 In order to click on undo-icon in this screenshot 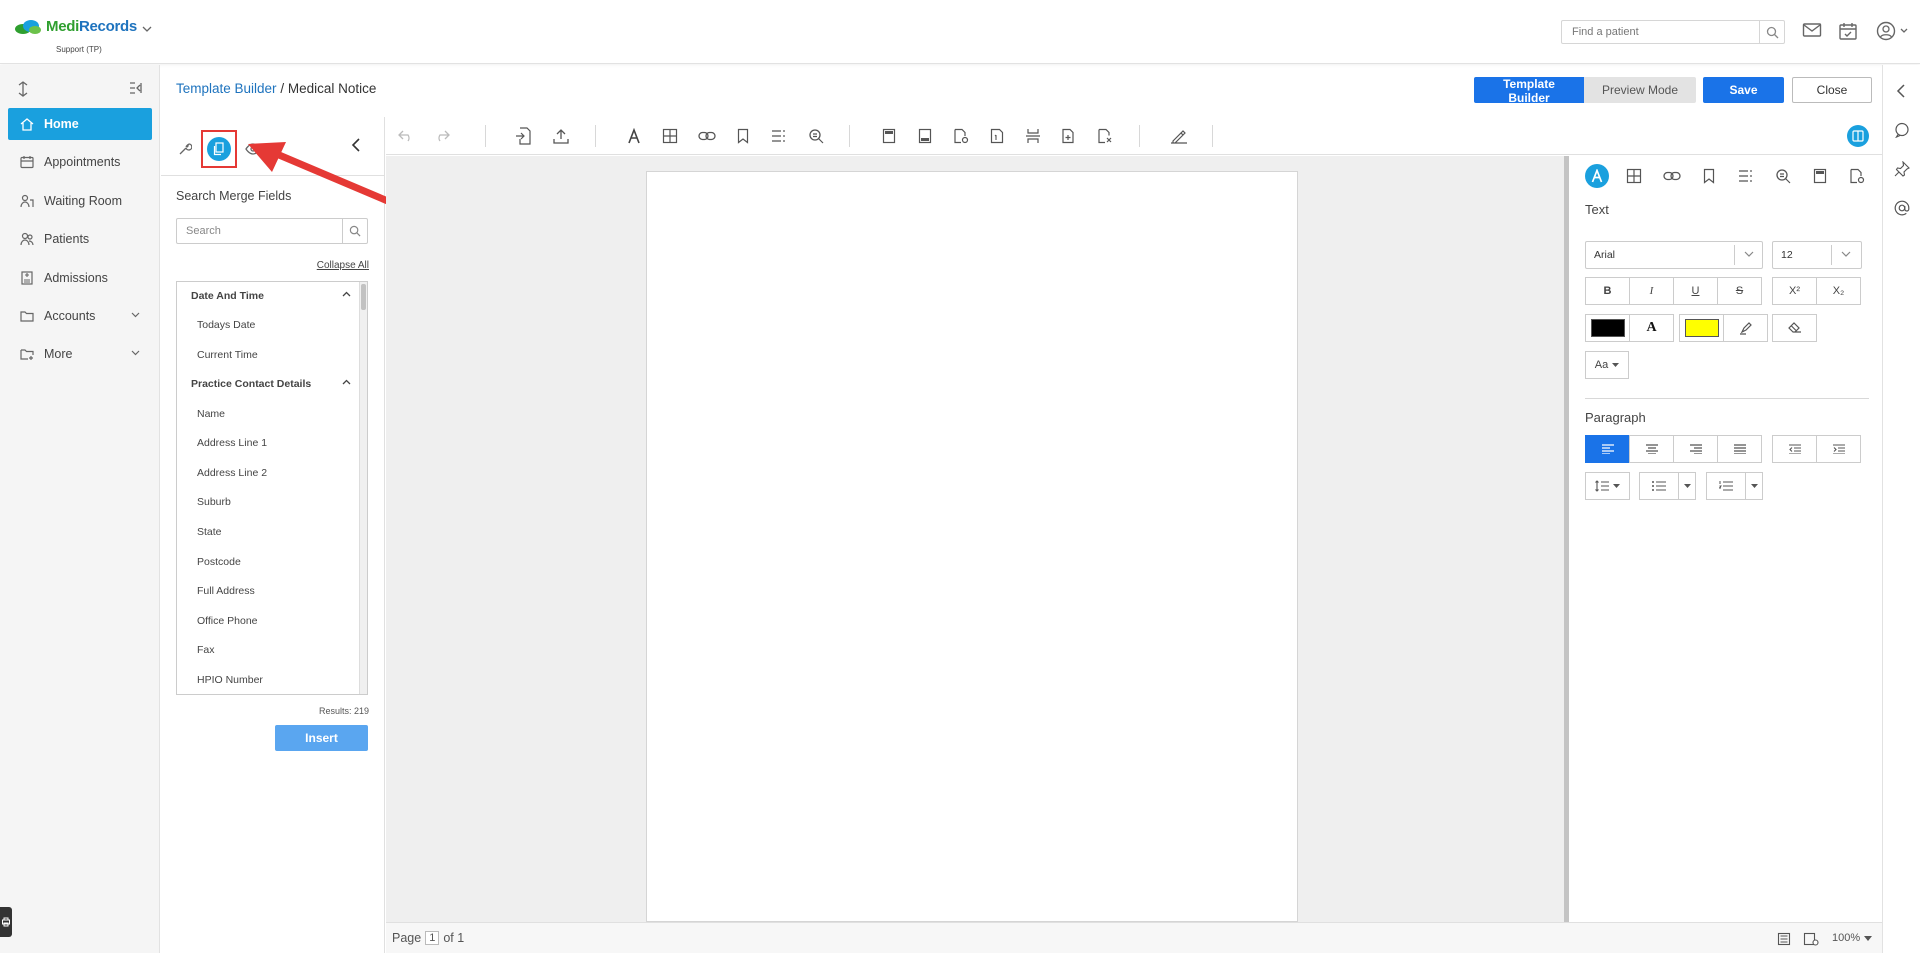, I will do `click(406, 136)`.